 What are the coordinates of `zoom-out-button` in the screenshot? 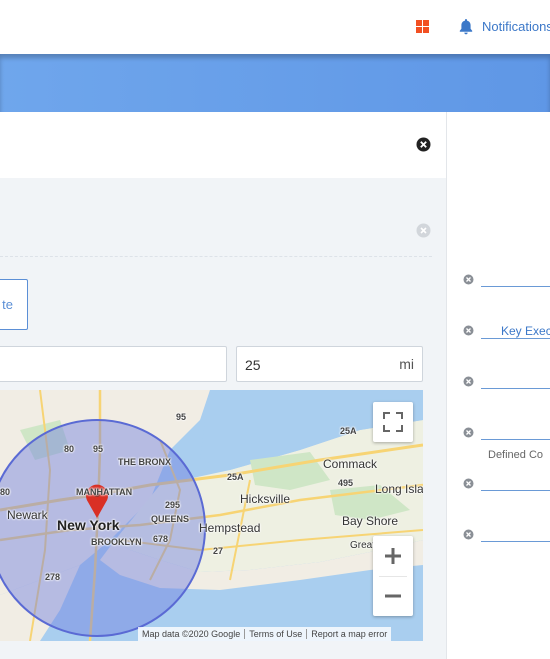 It's located at (393, 596).